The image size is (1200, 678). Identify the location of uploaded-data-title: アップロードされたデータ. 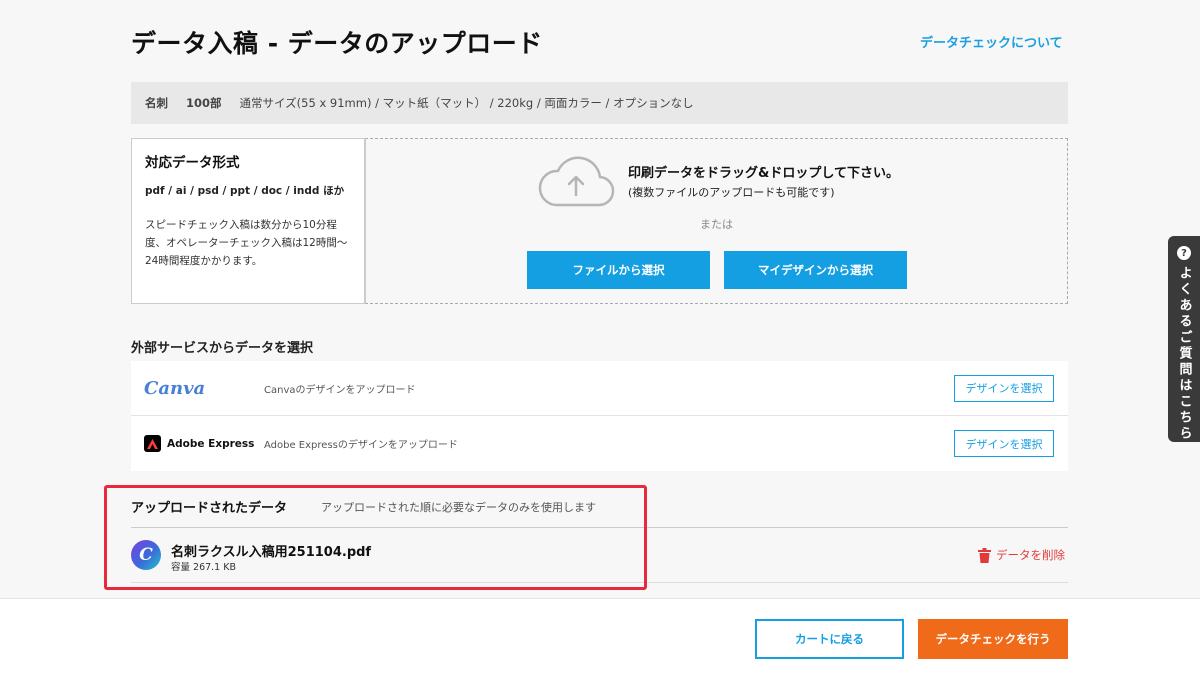
(209, 508).